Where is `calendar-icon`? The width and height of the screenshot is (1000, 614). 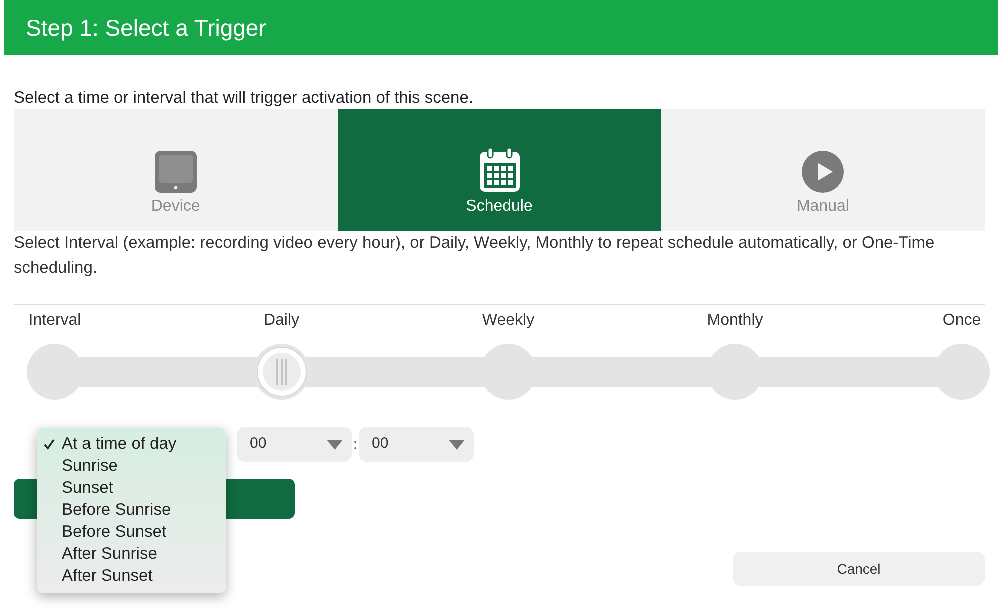
calendar-icon is located at coordinates (499, 170).